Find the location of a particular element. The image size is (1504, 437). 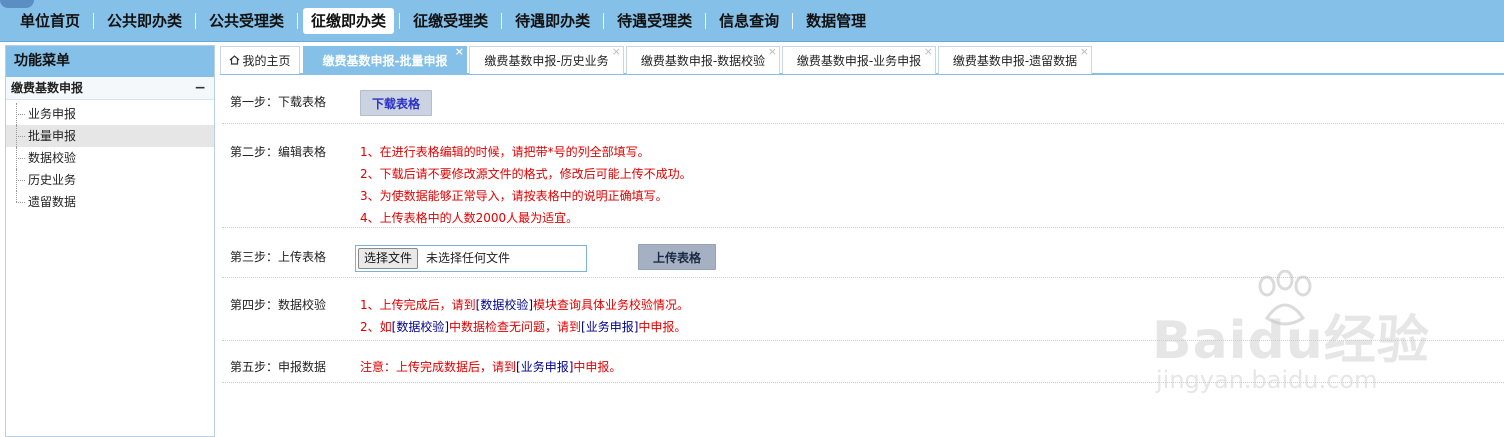

note-text: 2、如 is located at coordinates (376, 327).